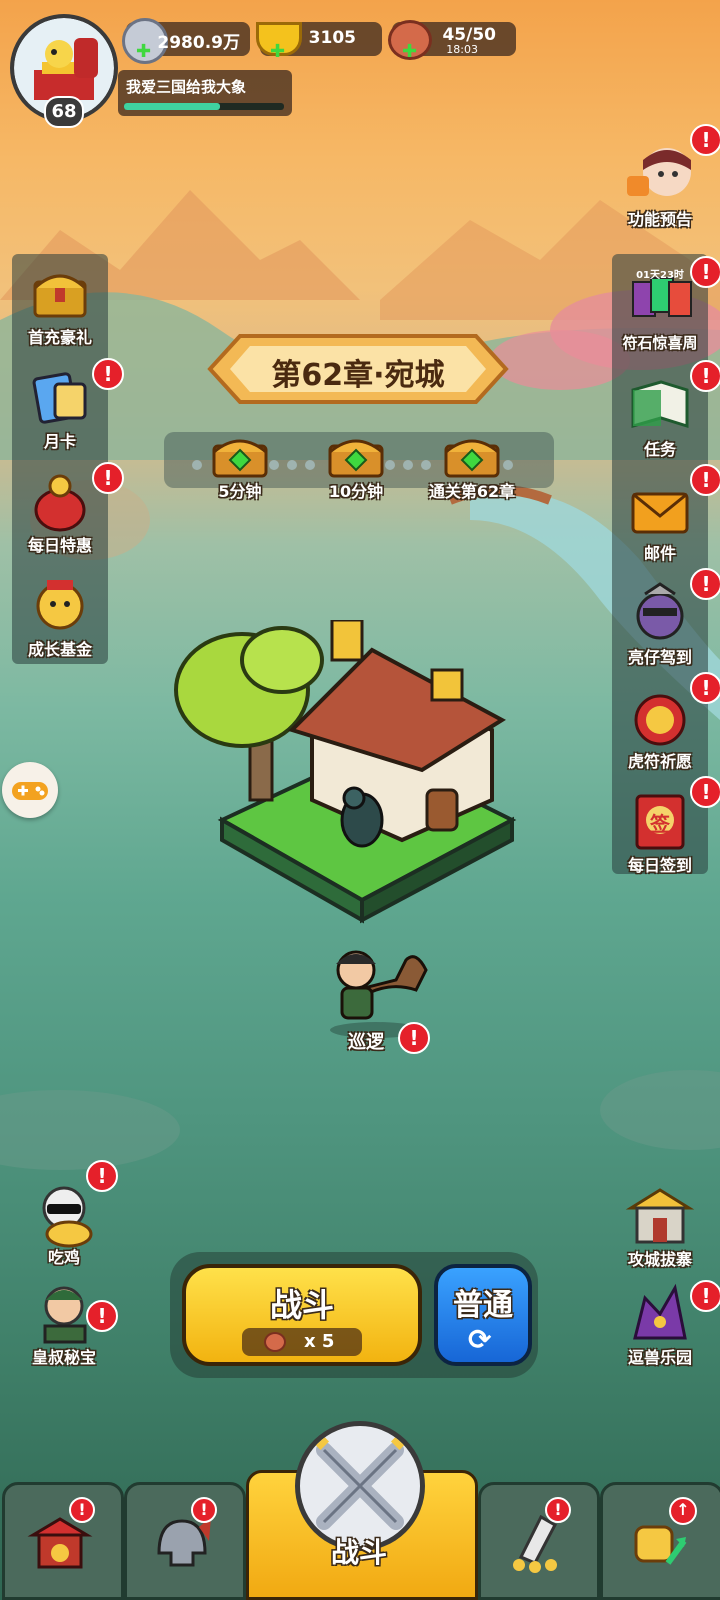 Image resolution: width=720 pixels, height=1600 pixels. What do you see at coordinates (60, 501) in the screenshot?
I see `gift-bag-icon` at bounding box center [60, 501].